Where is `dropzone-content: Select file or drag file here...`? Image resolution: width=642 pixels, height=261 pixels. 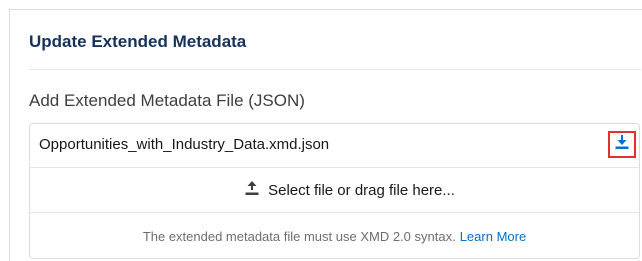 dropzone-content: Select file or drag file here... is located at coordinates (349, 190).